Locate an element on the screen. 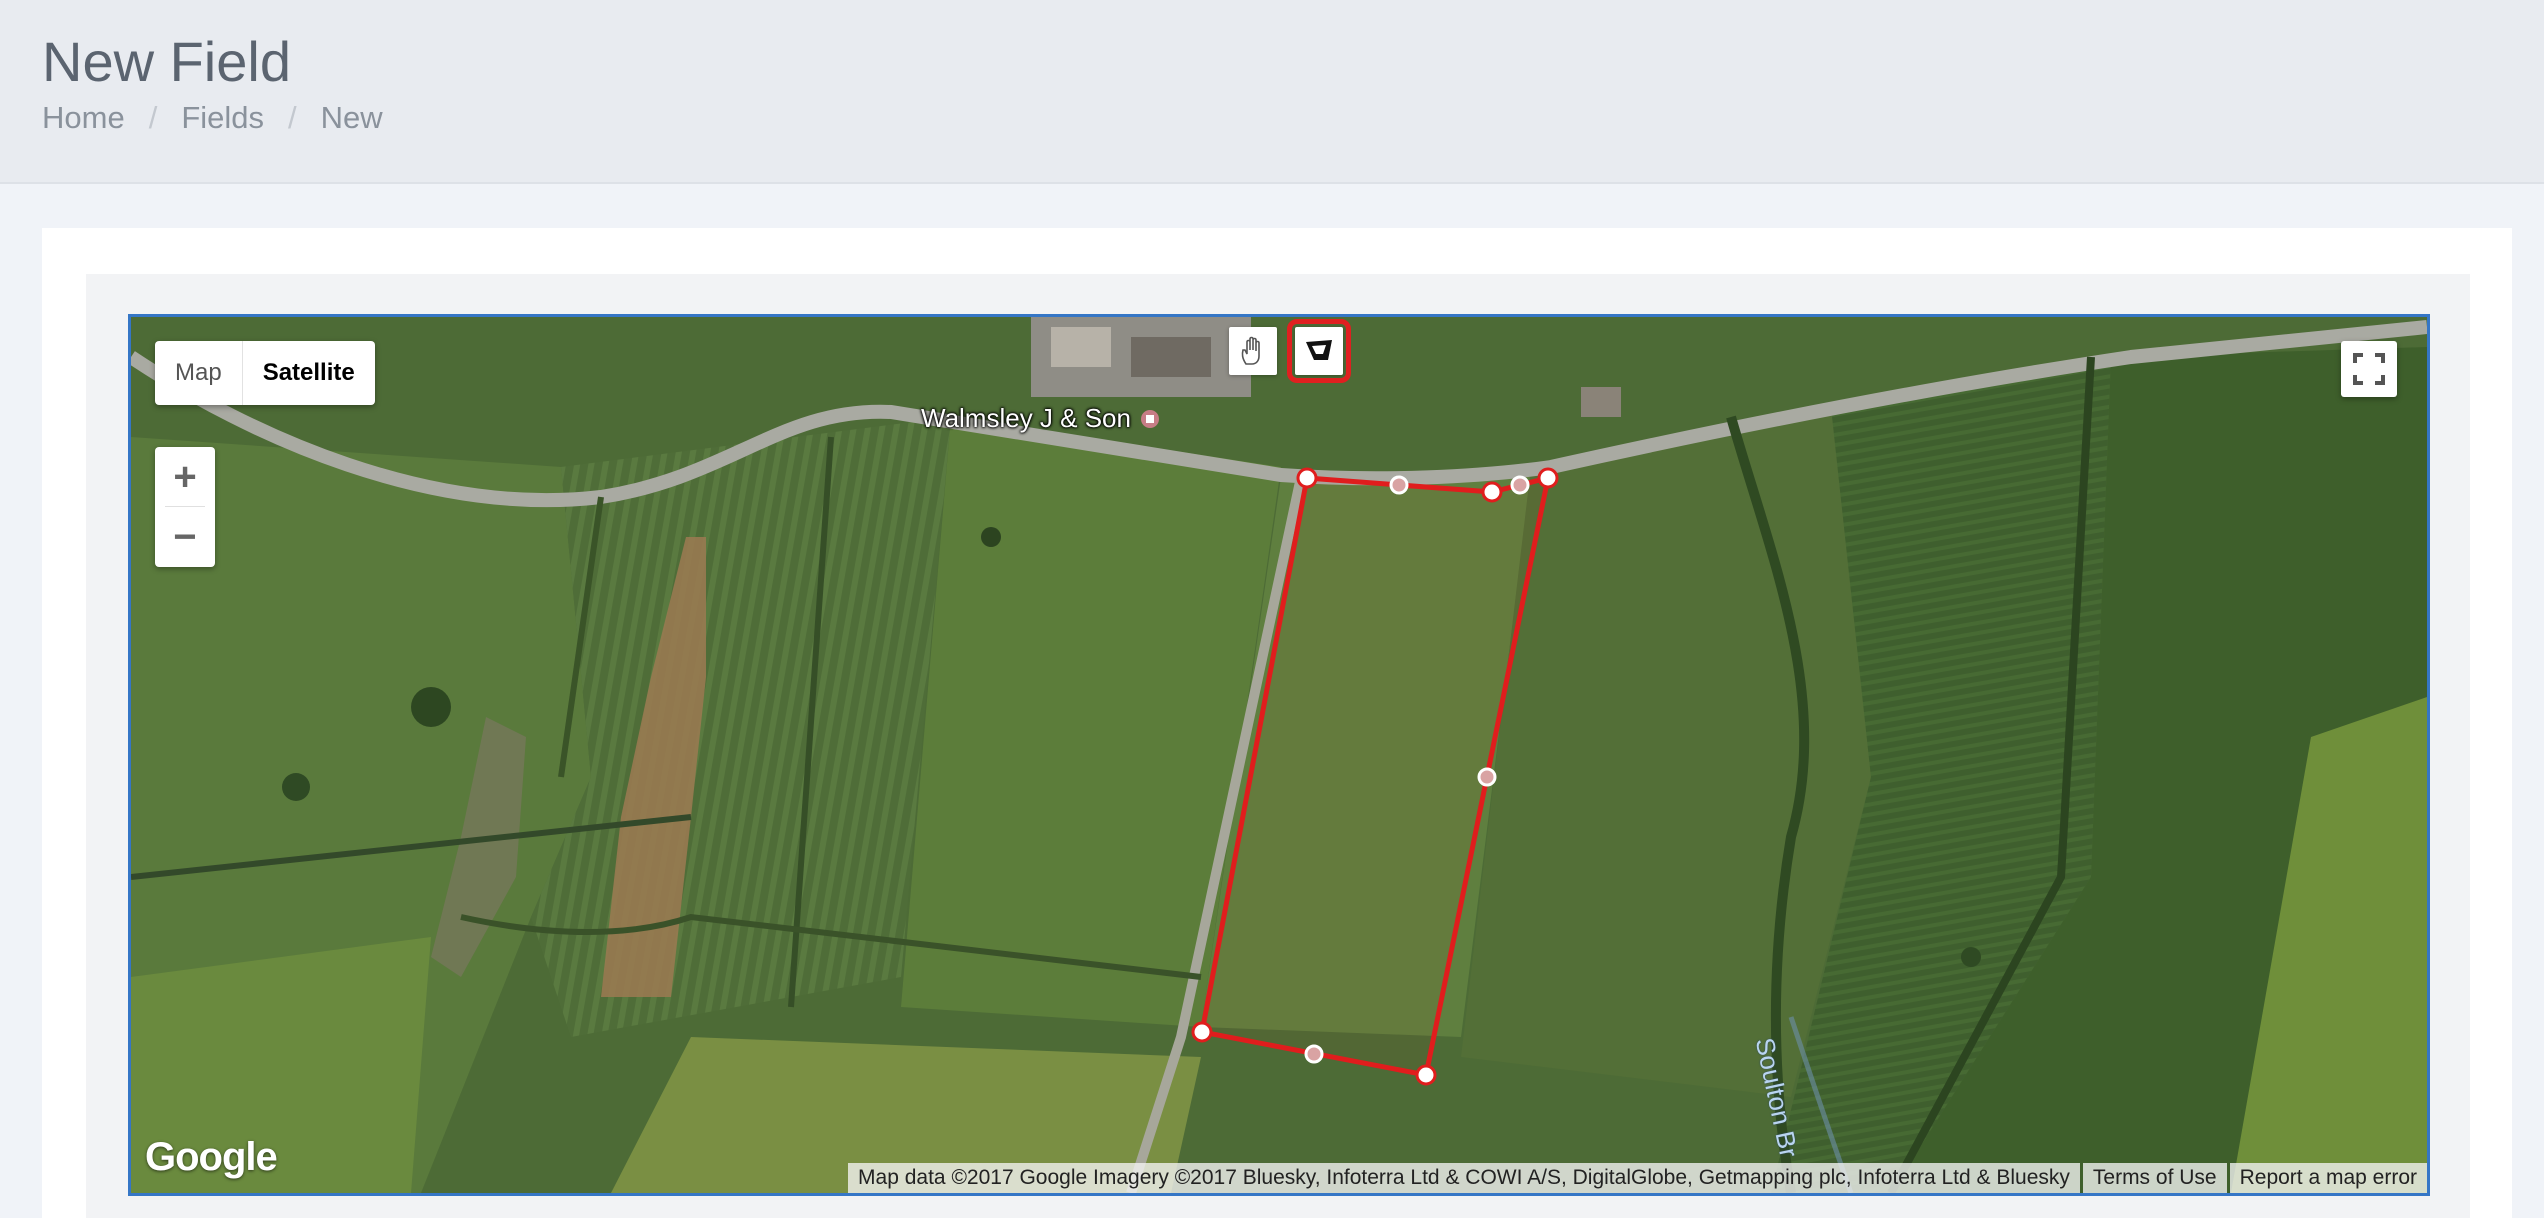 This screenshot has width=2544, height=1218. breadcrumb: Home / Fields / New is located at coordinates (212, 118).